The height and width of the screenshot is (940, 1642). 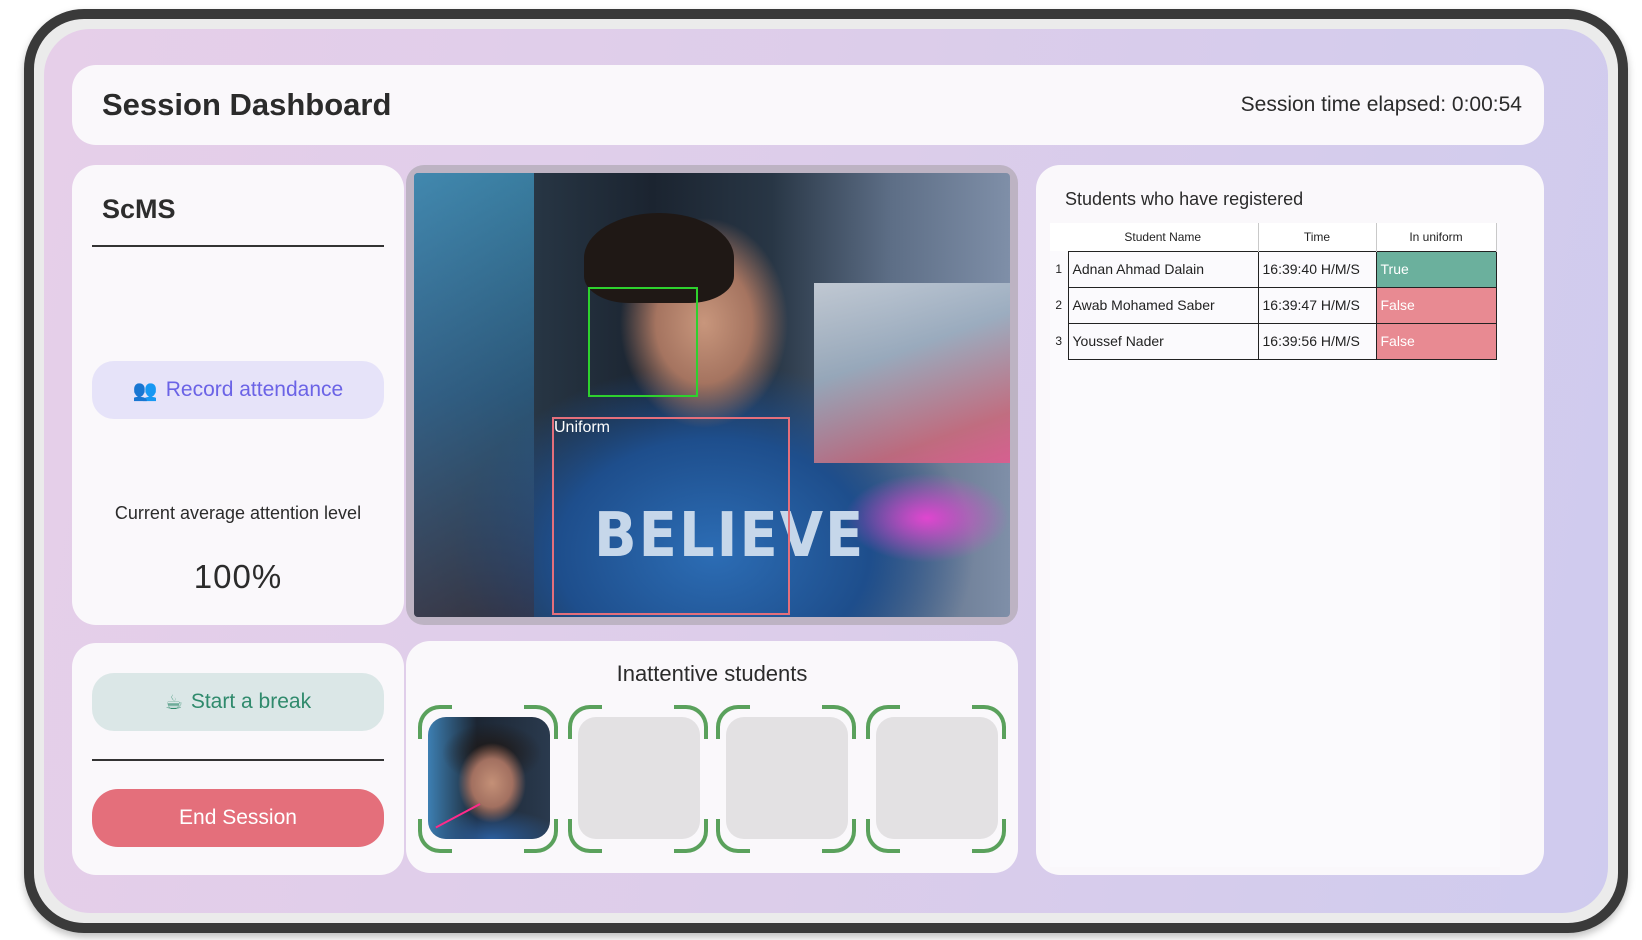 What do you see at coordinates (1316, 341) in the screenshot?
I see `time-cell: 16:39:56 H/M/S` at bounding box center [1316, 341].